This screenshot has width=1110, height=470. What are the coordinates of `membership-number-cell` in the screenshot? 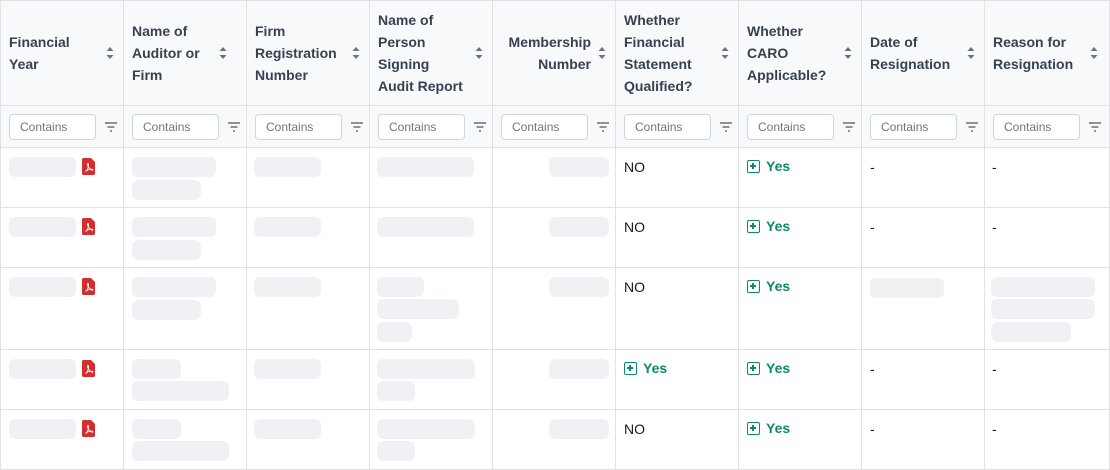 It's located at (554, 439).